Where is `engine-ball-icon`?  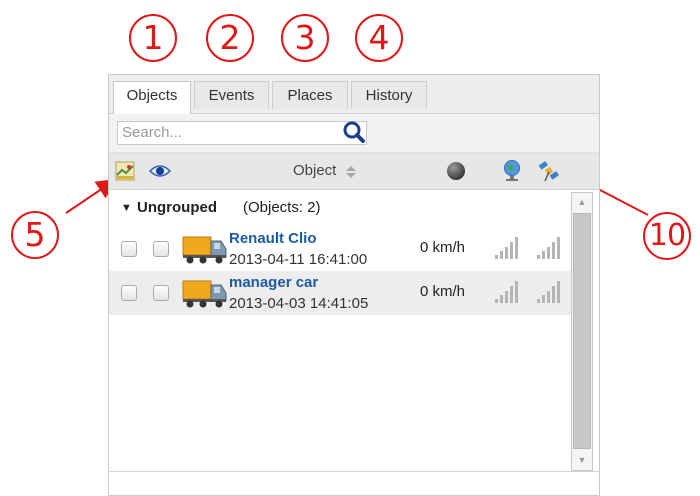
engine-ball-icon is located at coordinates (456, 171).